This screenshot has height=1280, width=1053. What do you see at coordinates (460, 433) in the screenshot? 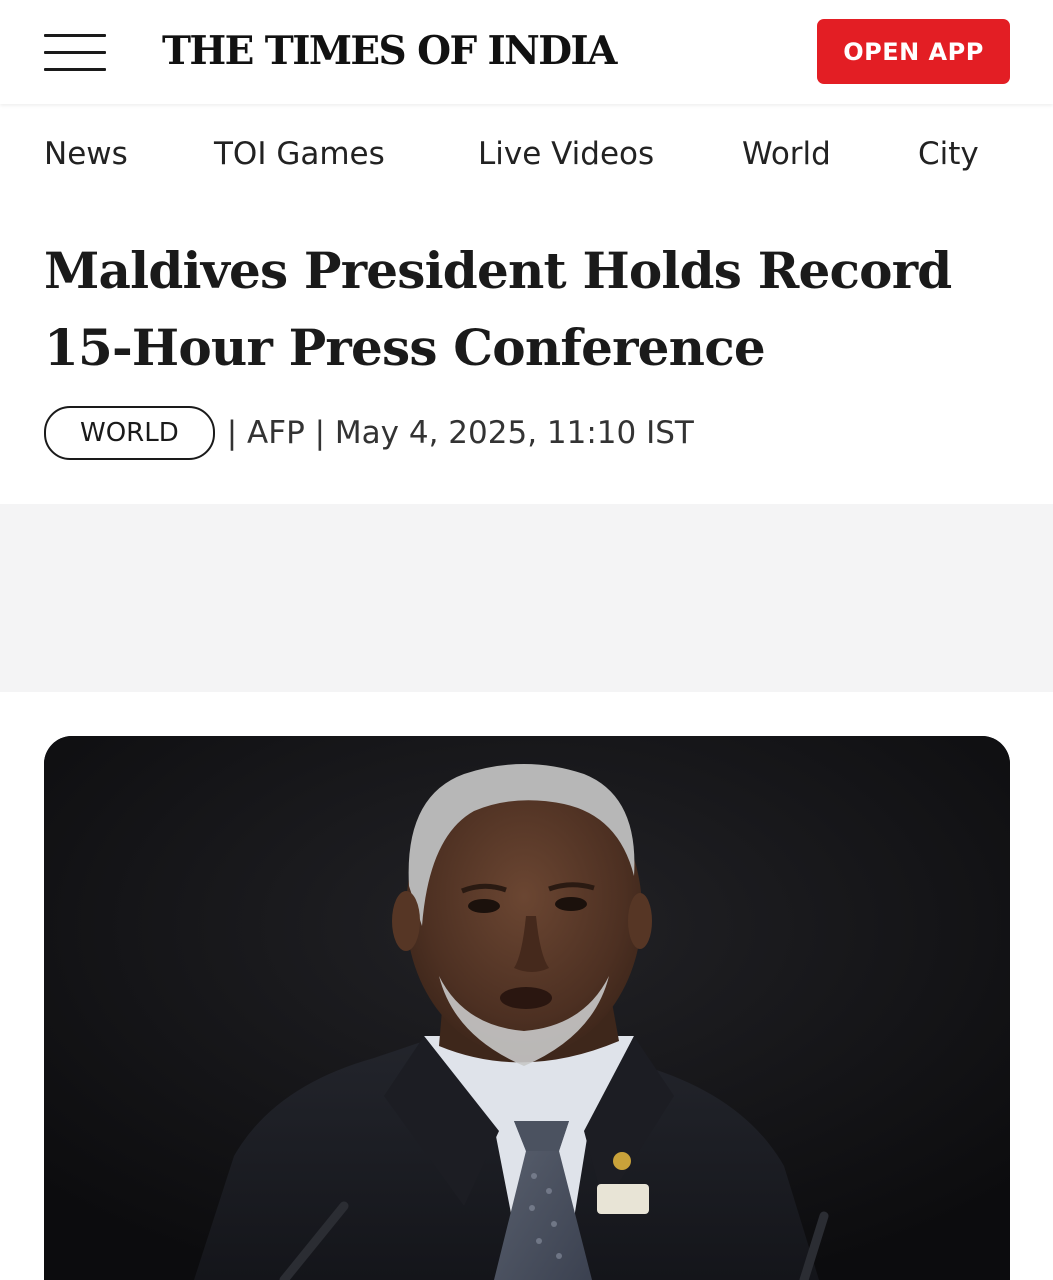
I see `article-byline: | AFP | May 4, 2025, 11:10 IST` at bounding box center [460, 433].